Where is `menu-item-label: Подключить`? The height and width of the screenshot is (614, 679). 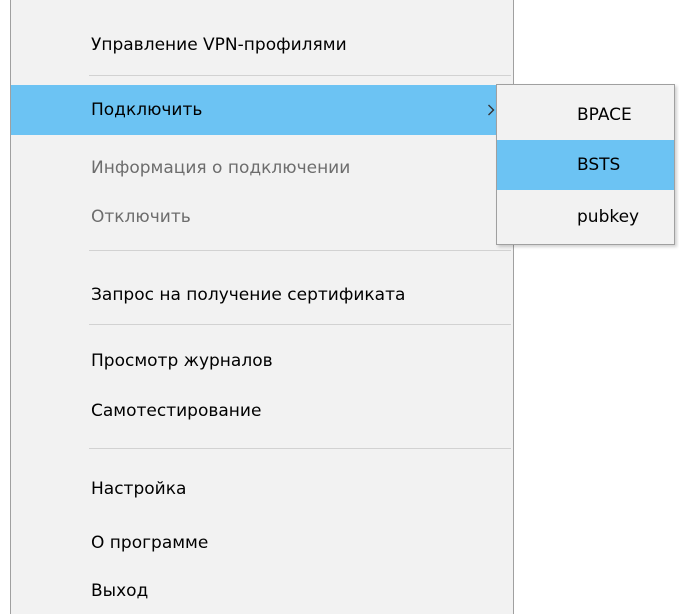
menu-item-label: Подключить is located at coordinates (147, 110).